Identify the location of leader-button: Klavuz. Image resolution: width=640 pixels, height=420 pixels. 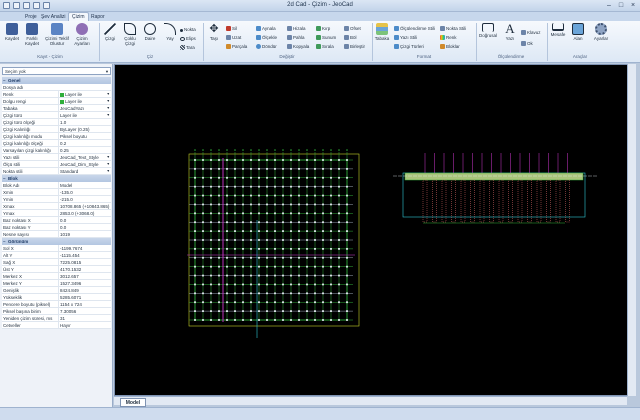
(531, 32).